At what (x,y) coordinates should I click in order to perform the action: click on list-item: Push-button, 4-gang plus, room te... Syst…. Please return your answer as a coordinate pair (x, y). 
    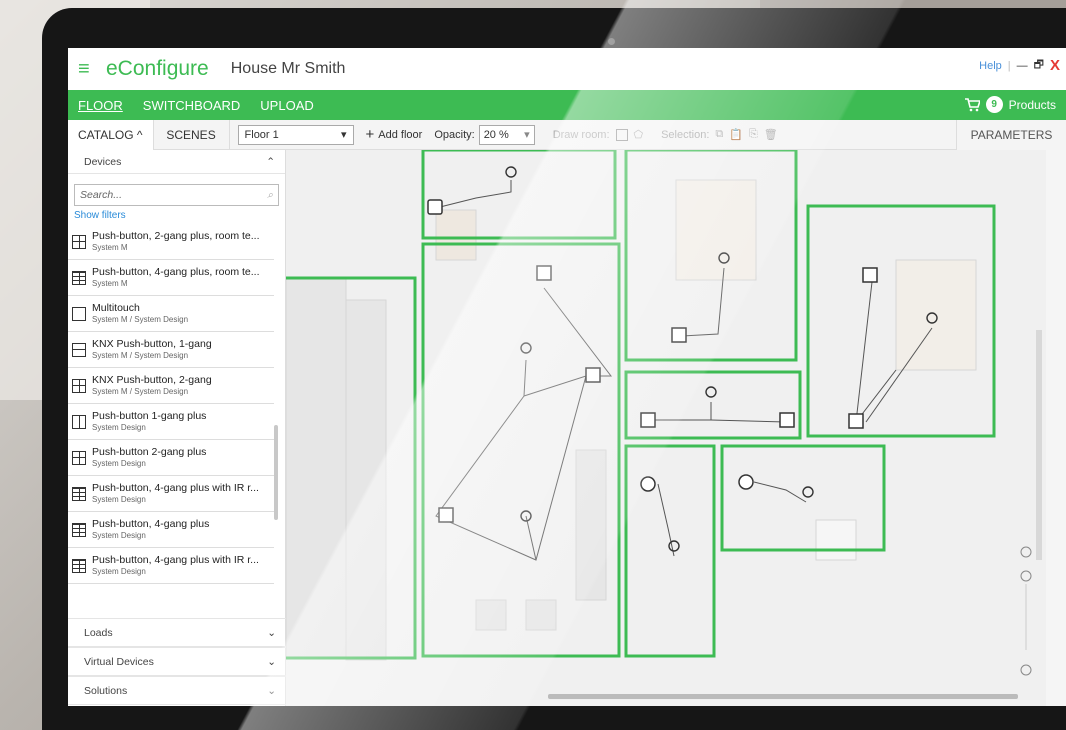
    Looking at the image, I should click on (171, 278).